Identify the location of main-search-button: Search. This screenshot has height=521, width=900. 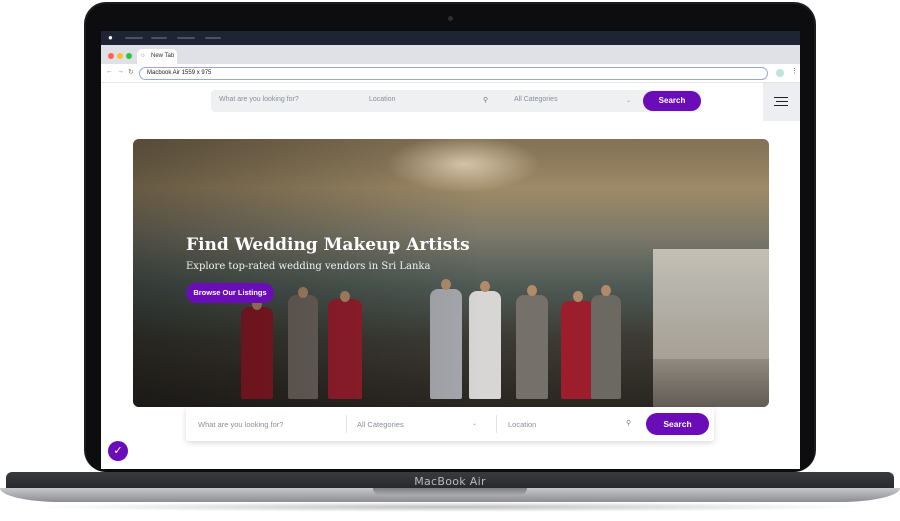
(677, 424).